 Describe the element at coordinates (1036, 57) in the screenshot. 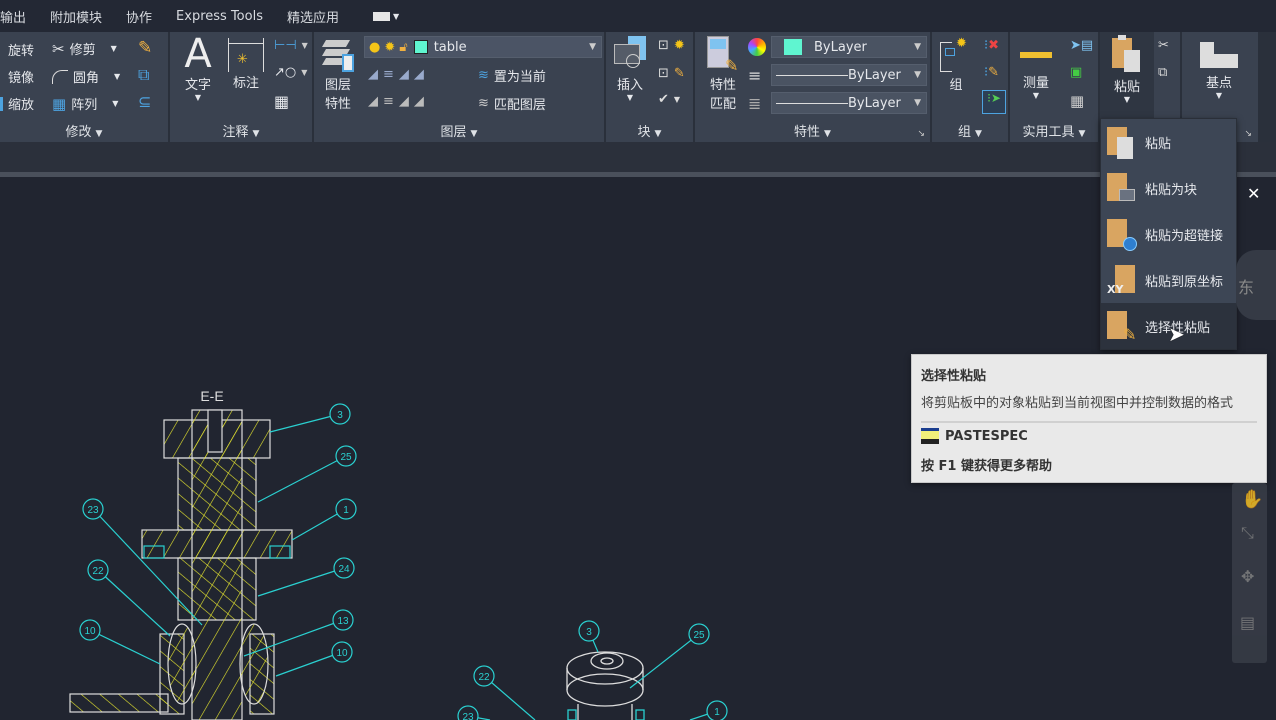

I see `ruler-icon` at that location.